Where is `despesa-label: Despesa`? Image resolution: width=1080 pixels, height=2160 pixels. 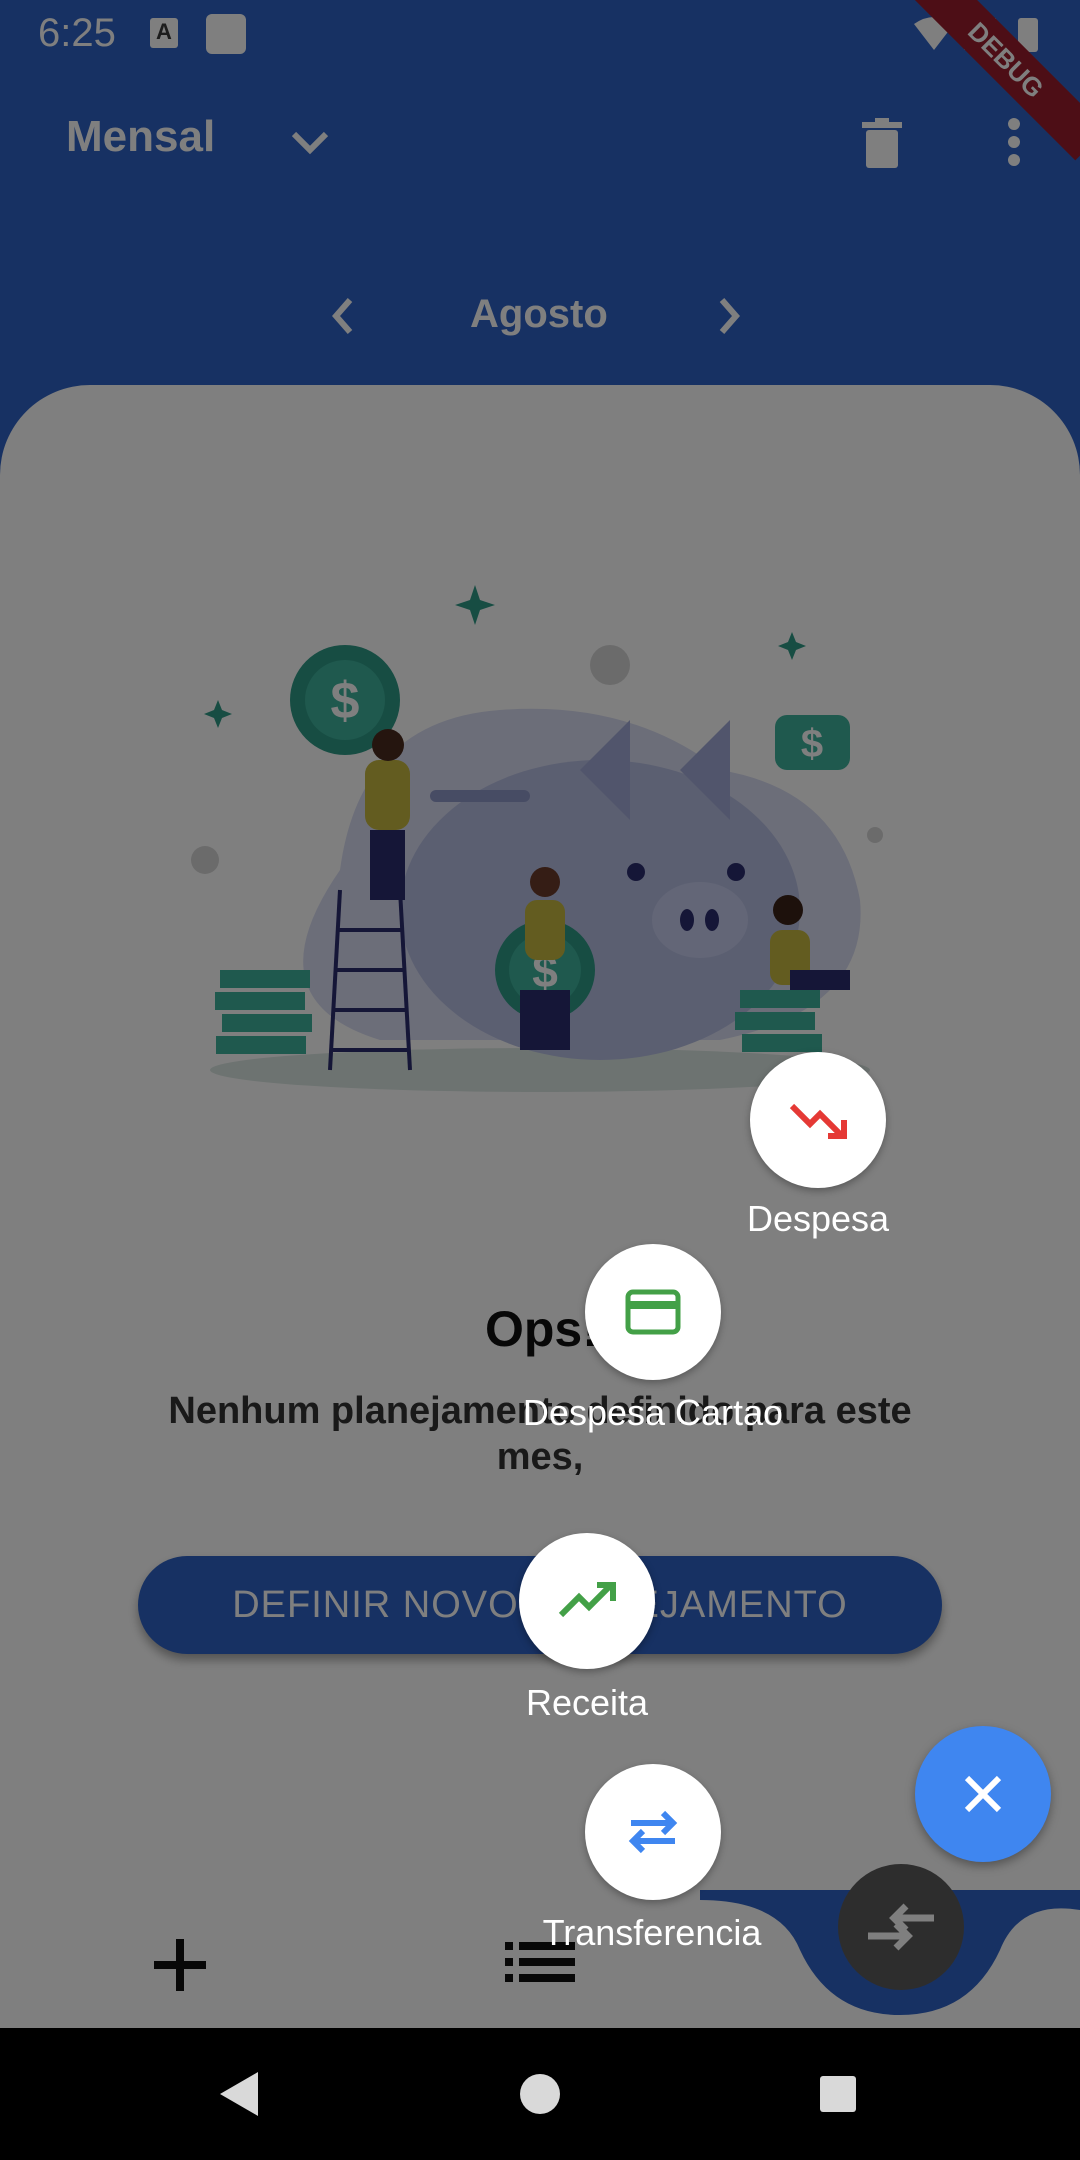
despesa-label: Despesa is located at coordinates (818, 1218).